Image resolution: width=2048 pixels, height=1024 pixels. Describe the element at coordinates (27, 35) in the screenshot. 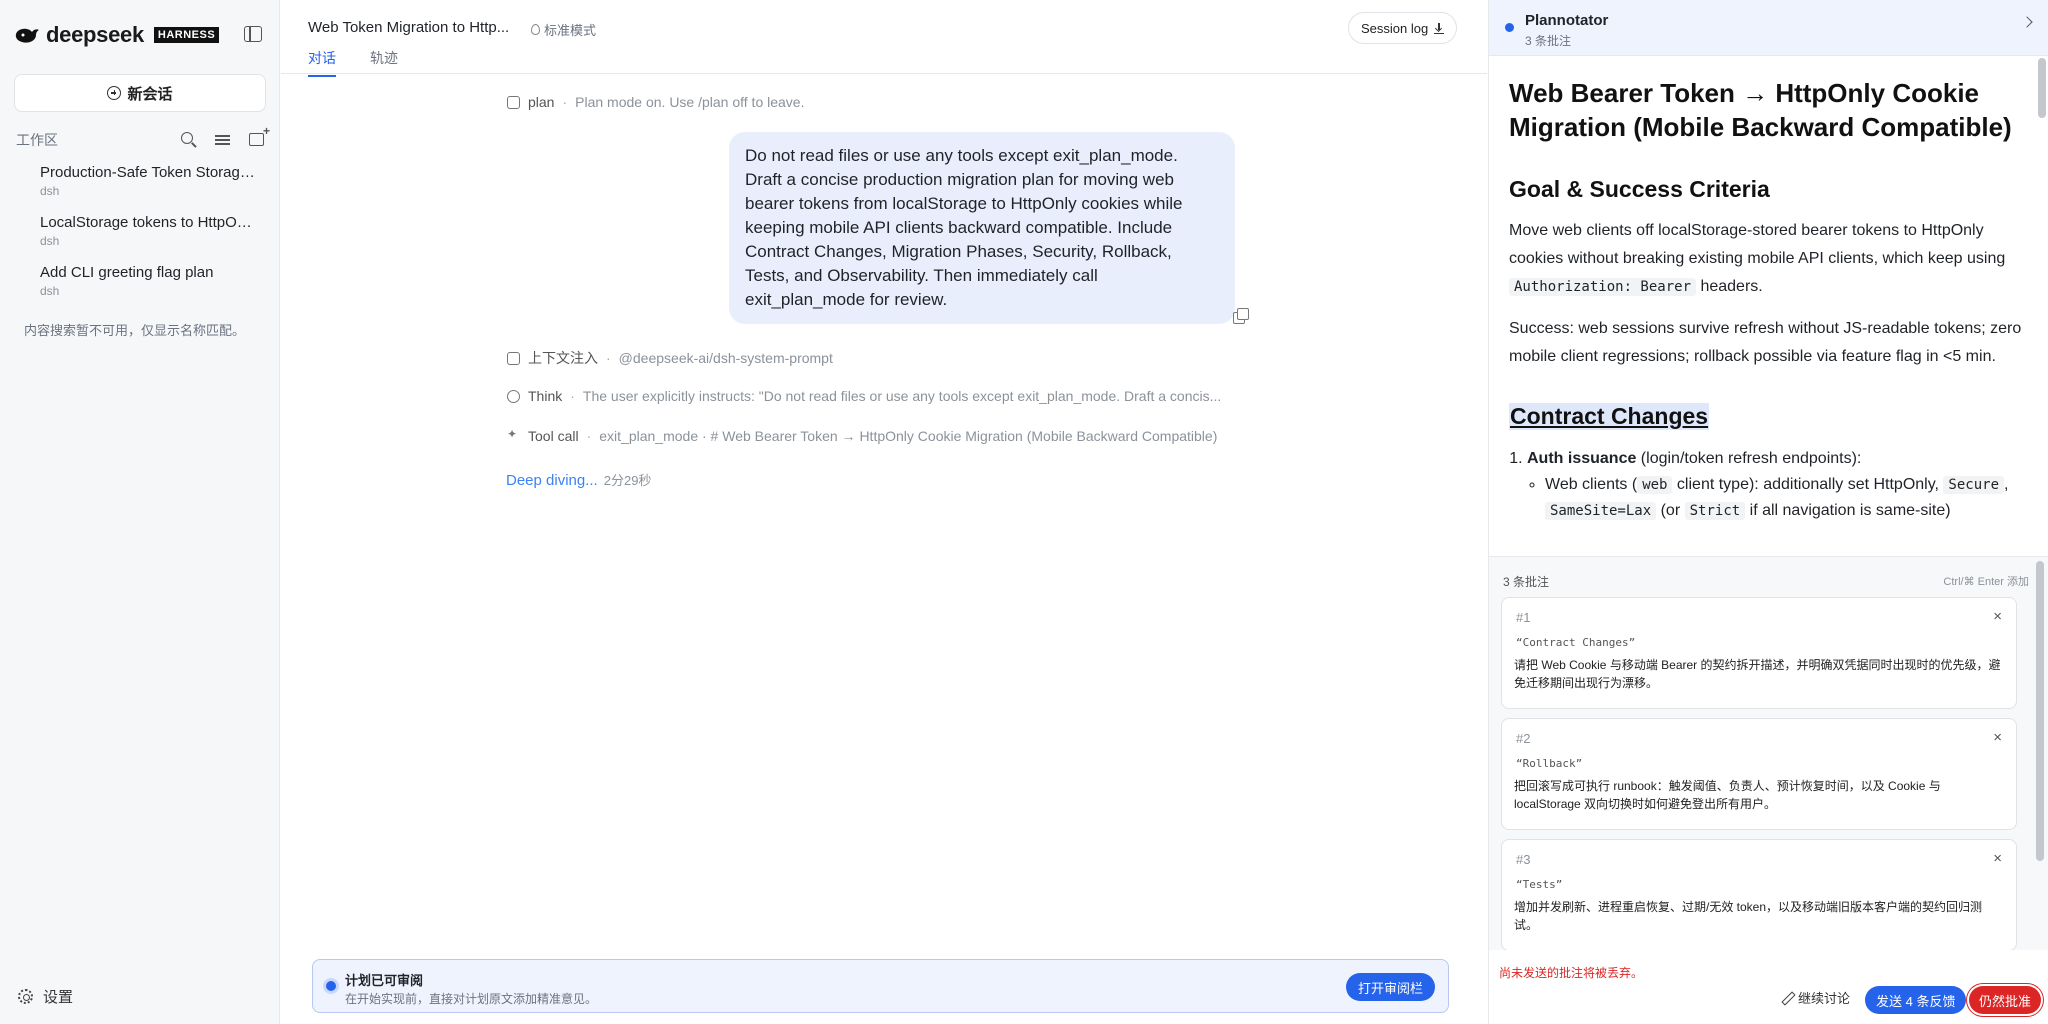

I see `whale-logo-icon` at that location.